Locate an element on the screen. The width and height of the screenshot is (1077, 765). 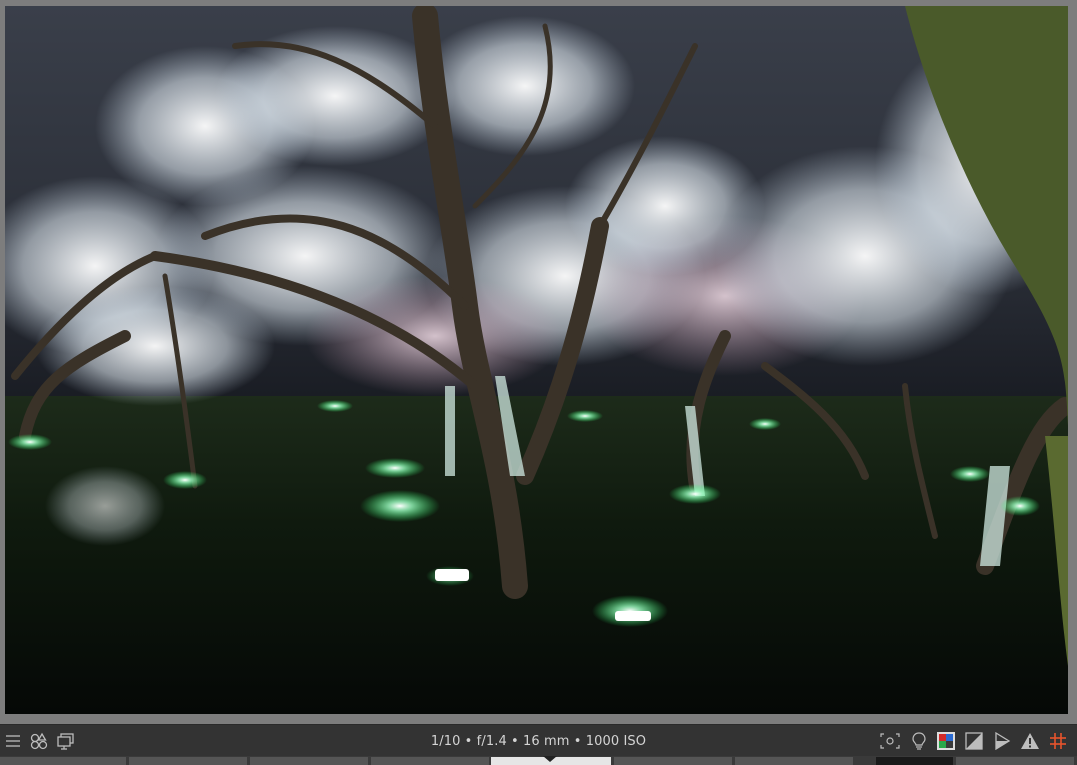
filmstrip is located at coordinates (538, 760).